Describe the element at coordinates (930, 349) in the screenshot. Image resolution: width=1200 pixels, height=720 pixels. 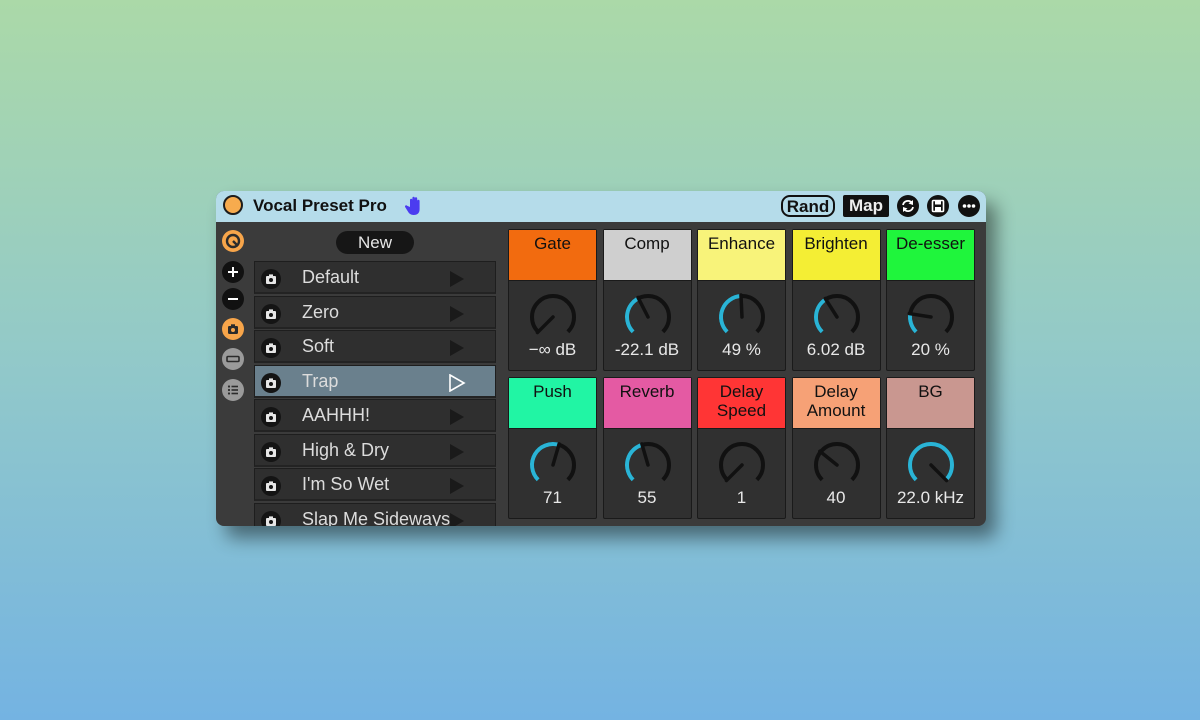
I see `module-value: 20 %` at that location.